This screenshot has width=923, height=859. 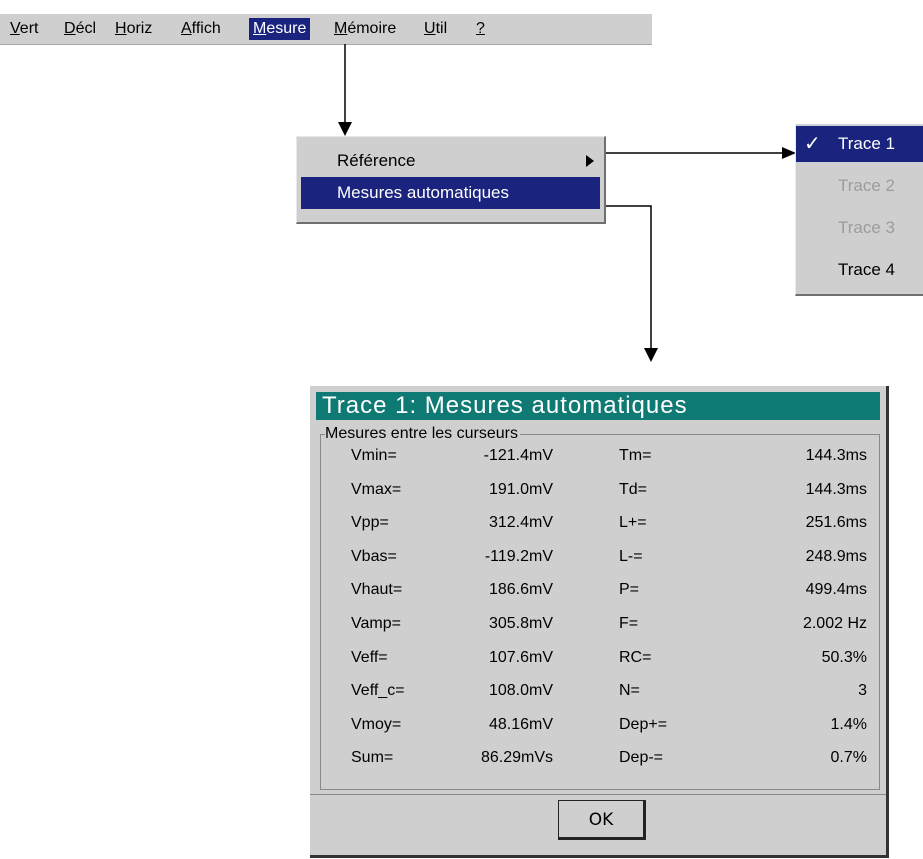 What do you see at coordinates (601, 557) in the screenshot?
I see `measurement-row: Vbas= -119.2mV L-= 248.9ms` at bounding box center [601, 557].